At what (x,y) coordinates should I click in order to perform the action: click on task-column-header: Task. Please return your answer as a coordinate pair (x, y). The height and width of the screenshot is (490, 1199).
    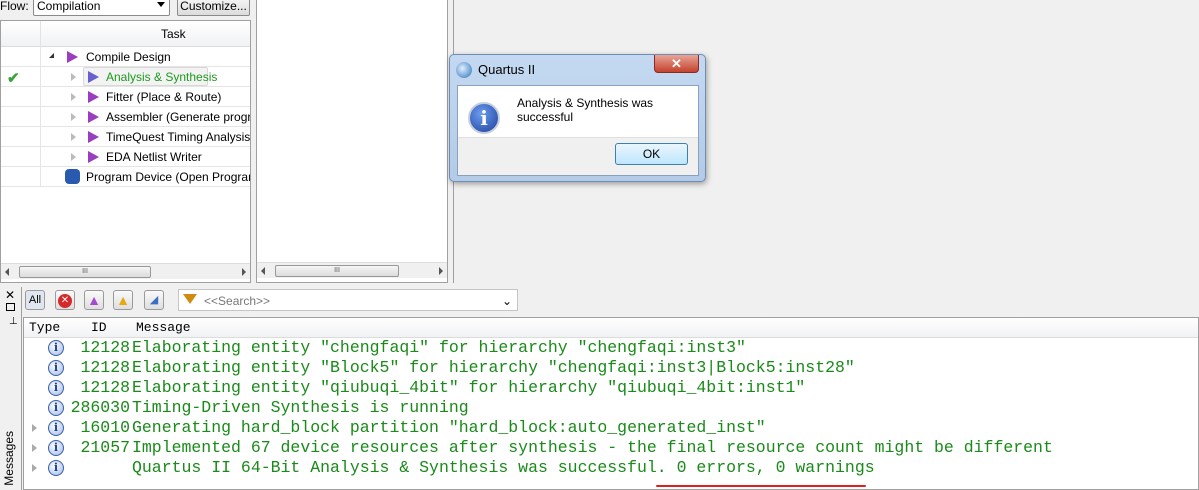
    Looking at the image, I should click on (173, 34).